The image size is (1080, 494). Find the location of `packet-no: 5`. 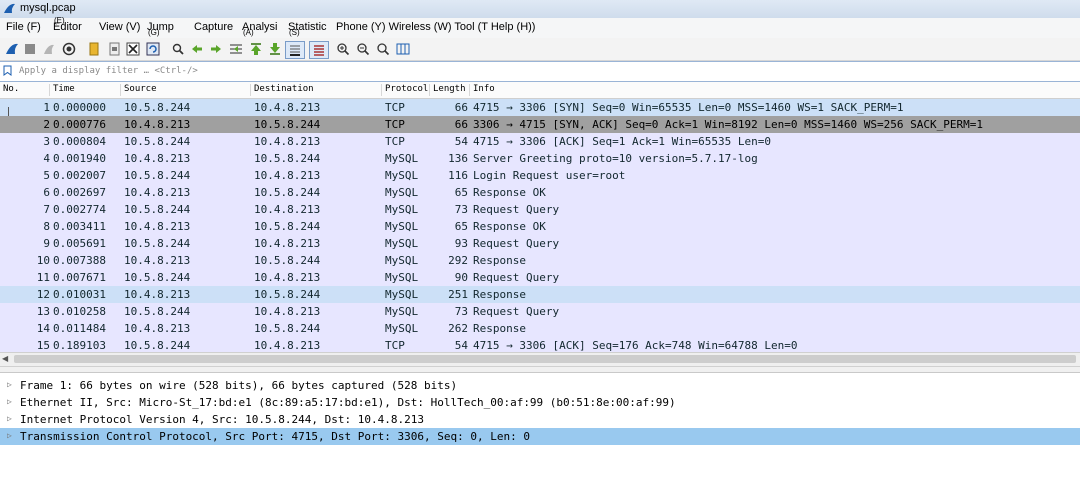

packet-no: 5 is located at coordinates (46, 175).